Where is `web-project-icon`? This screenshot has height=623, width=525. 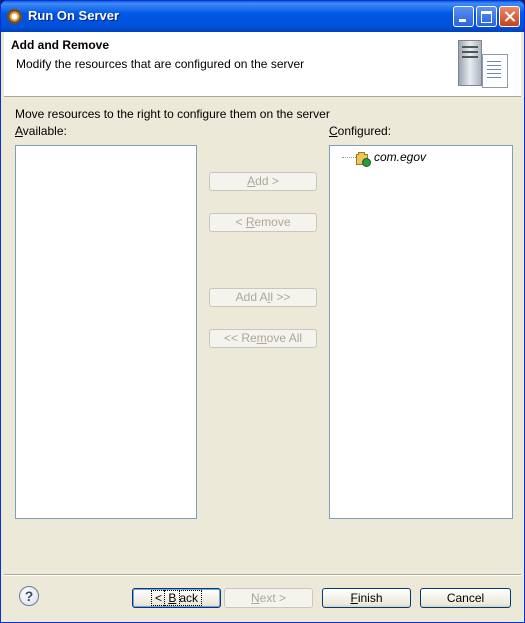
web-project-icon is located at coordinates (363, 159).